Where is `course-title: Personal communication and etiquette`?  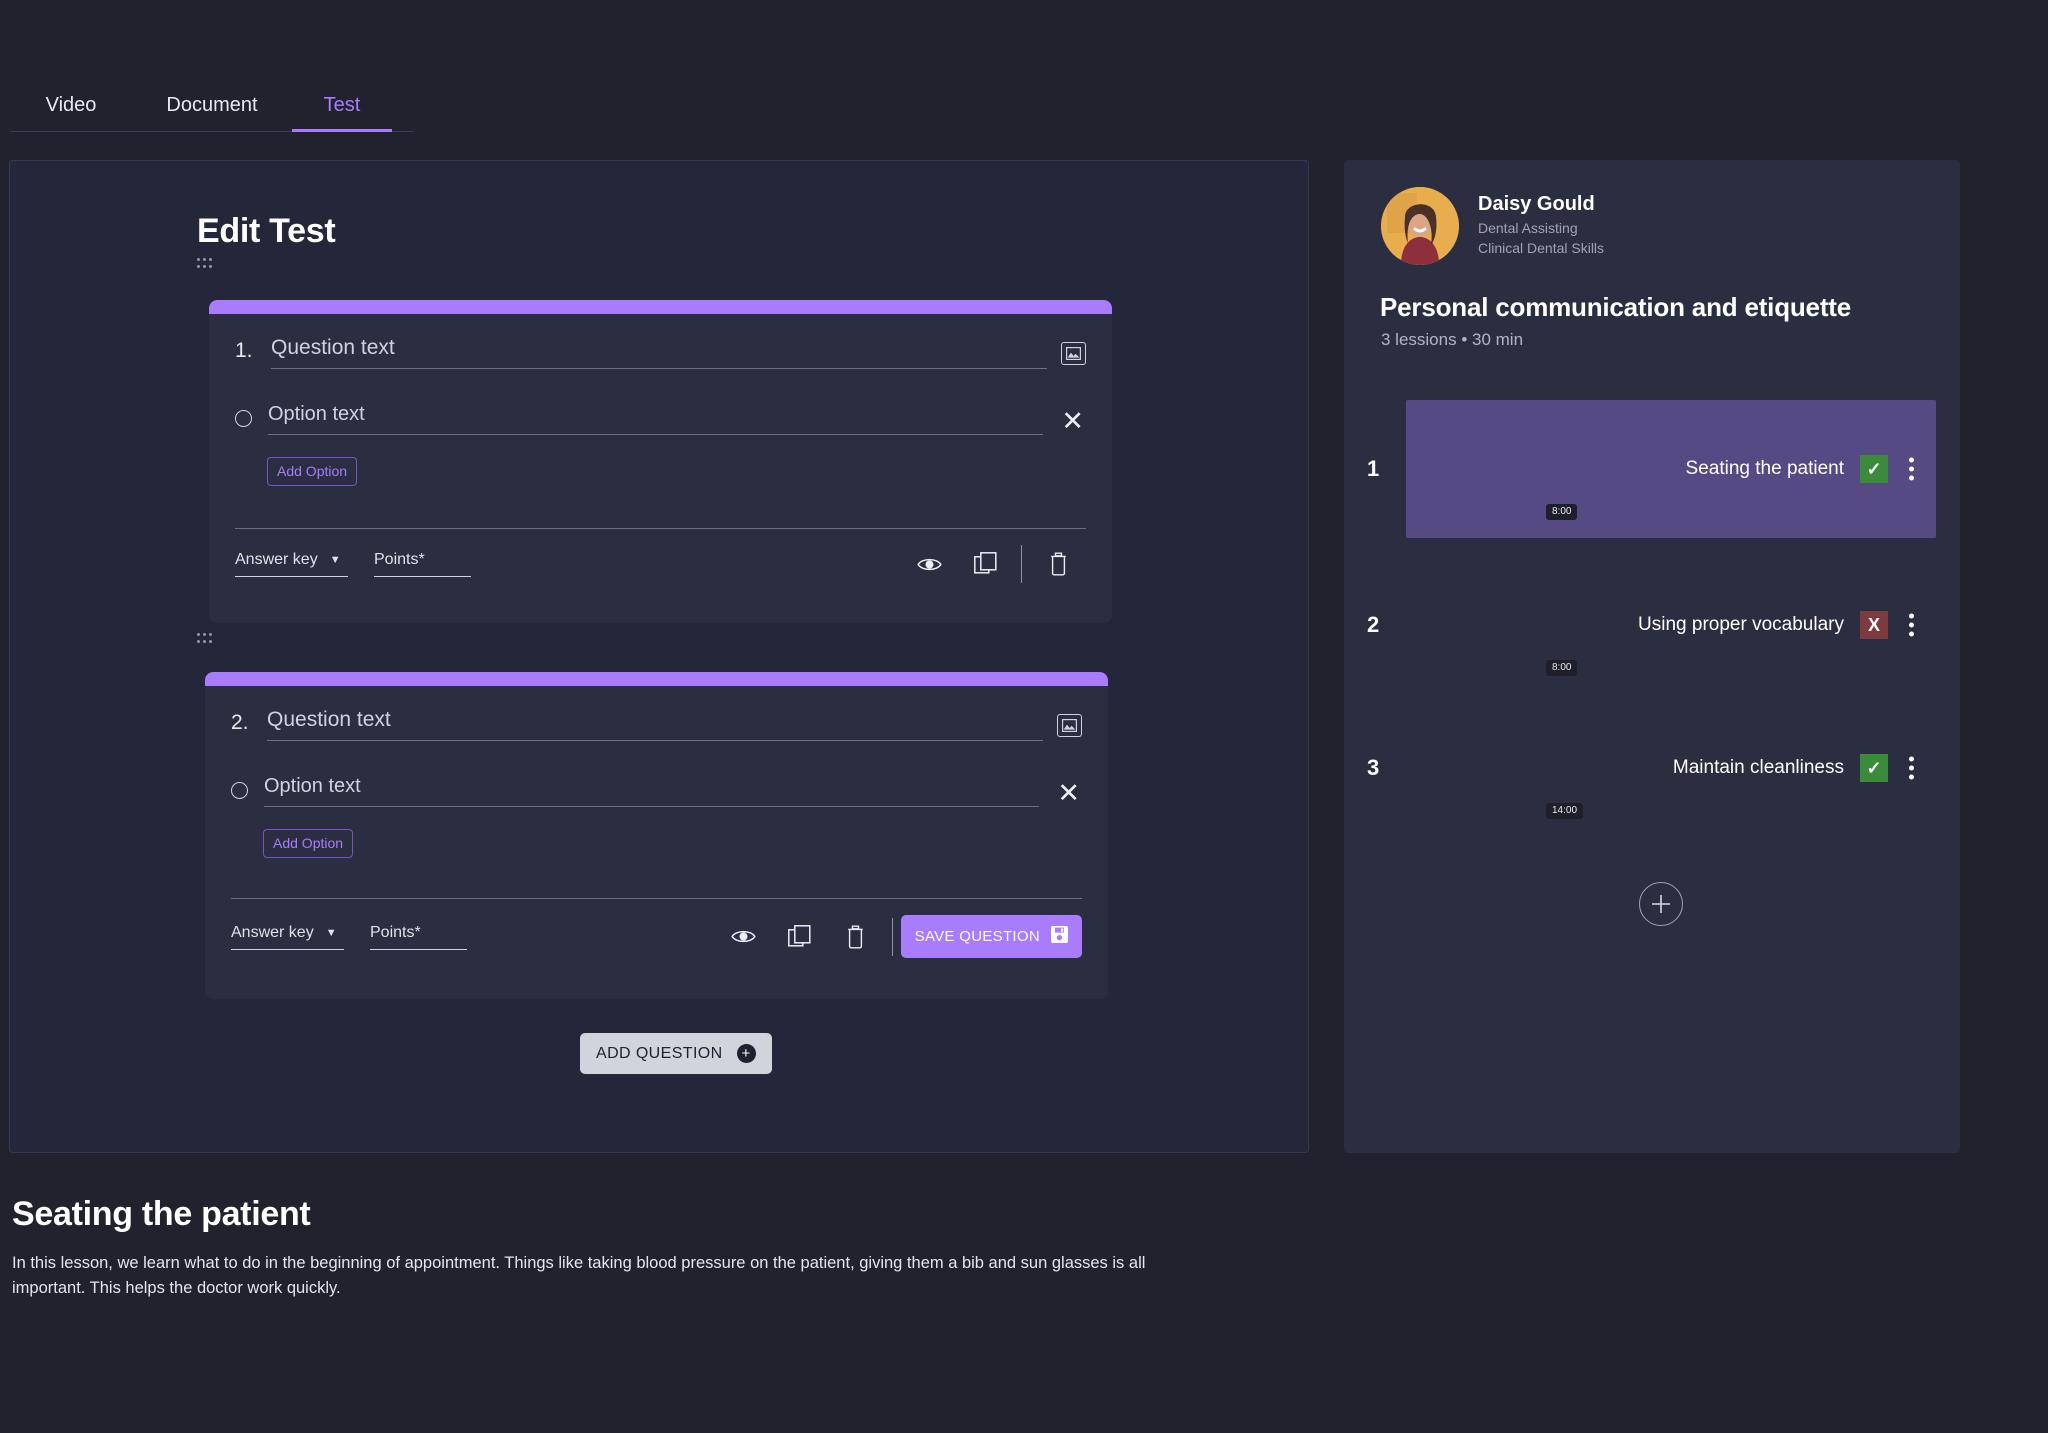 course-title: Personal communication and etiquette is located at coordinates (1615, 307).